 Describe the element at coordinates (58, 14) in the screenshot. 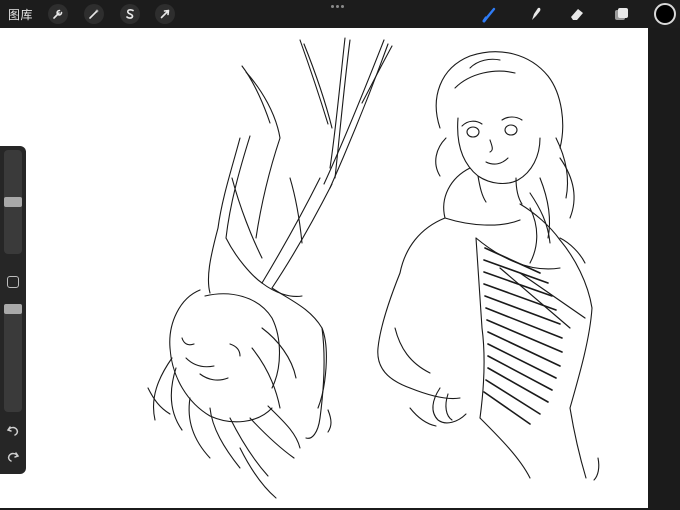

I see `wrench-icon` at that location.